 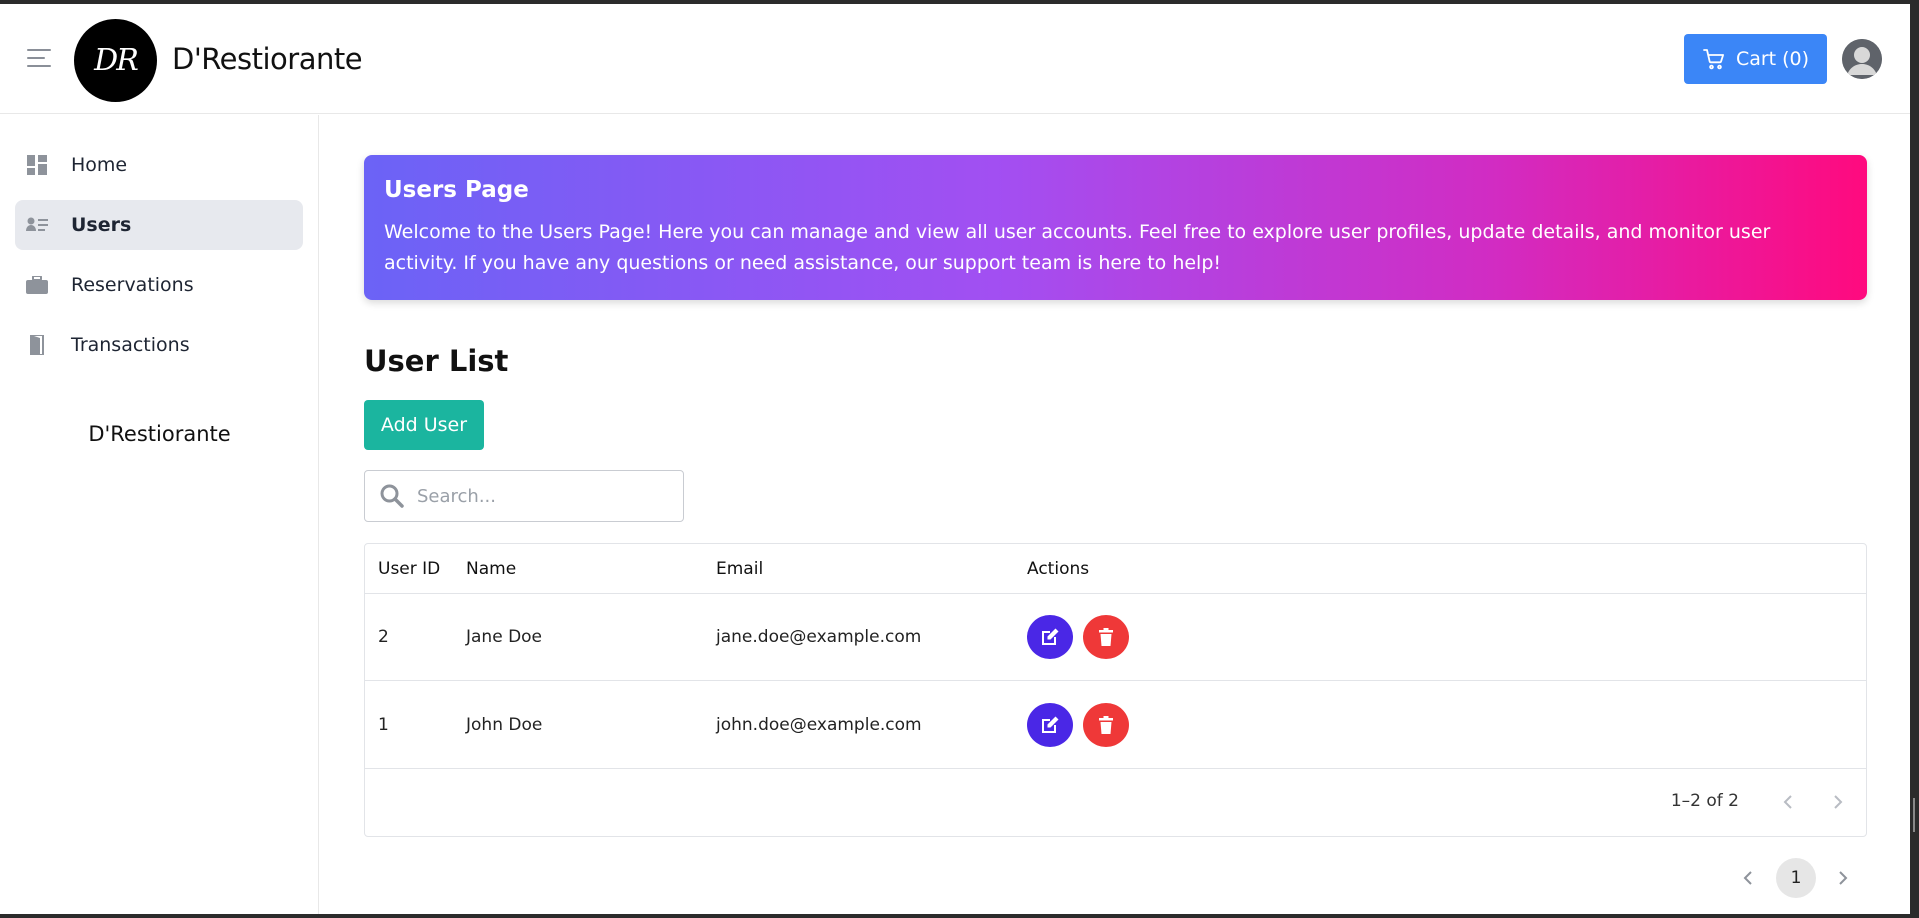 What do you see at coordinates (1914, 815) in the screenshot?
I see `resize-grip` at bounding box center [1914, 815].